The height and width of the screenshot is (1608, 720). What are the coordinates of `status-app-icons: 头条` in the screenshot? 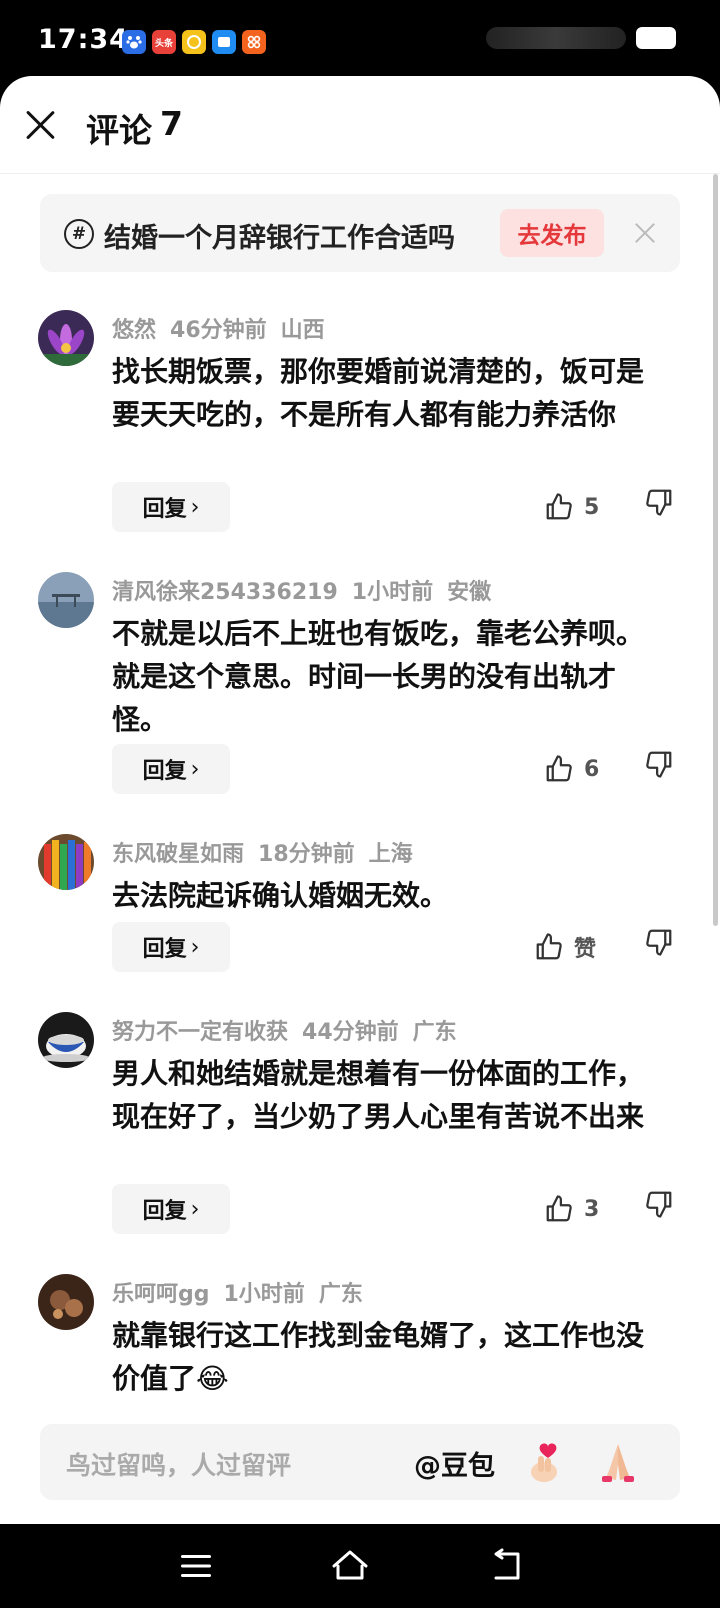 It's located at (194, 42).